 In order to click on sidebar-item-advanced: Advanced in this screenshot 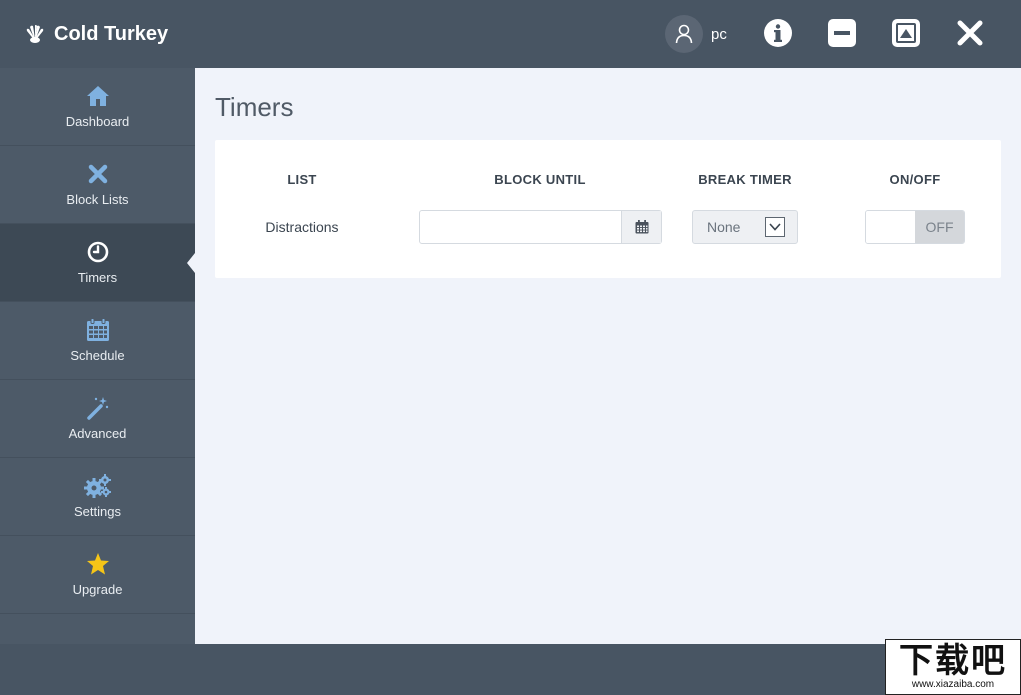, I will do `click(97, 419)`.